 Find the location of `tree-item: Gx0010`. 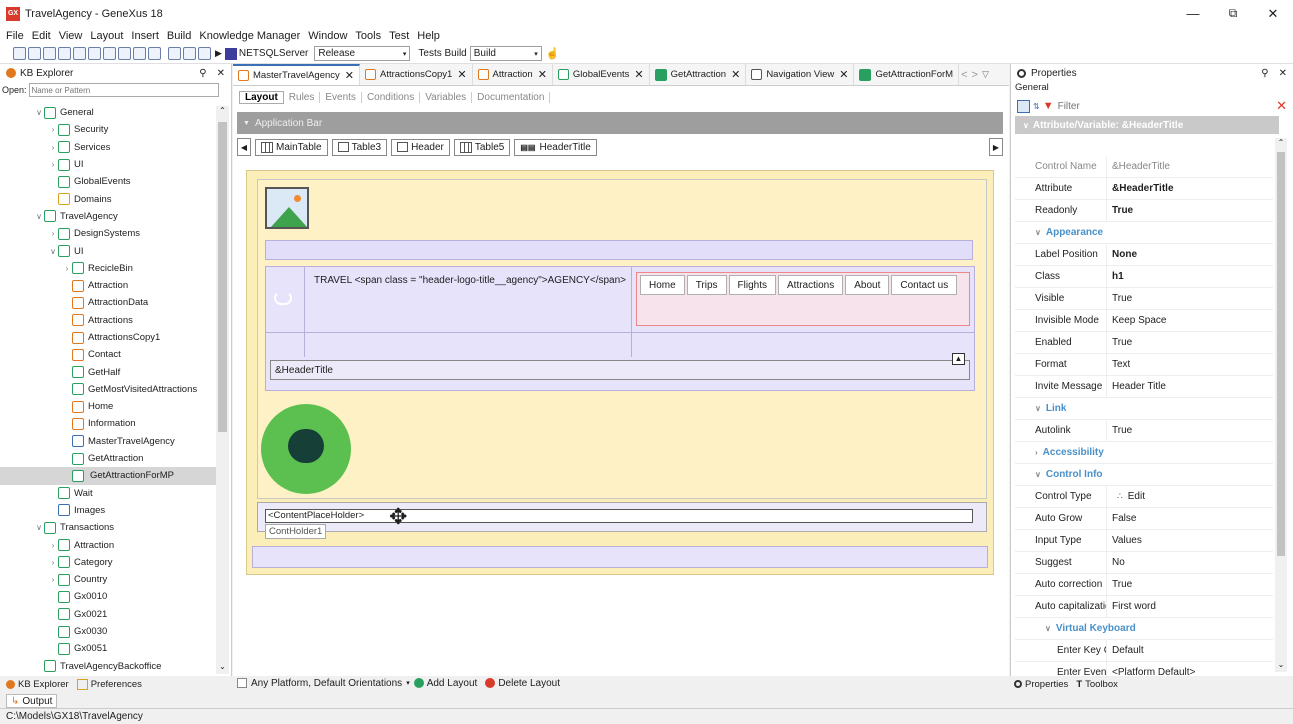

tree-item: Gx0010 is located at coordinates (108, 596).